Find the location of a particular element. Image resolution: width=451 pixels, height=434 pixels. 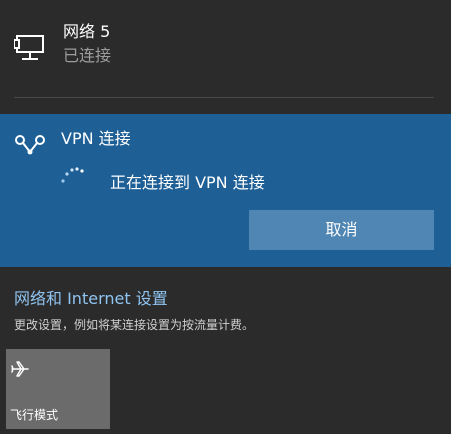

vpn-title: VPN 连接 is located at coordinates (96, 138).